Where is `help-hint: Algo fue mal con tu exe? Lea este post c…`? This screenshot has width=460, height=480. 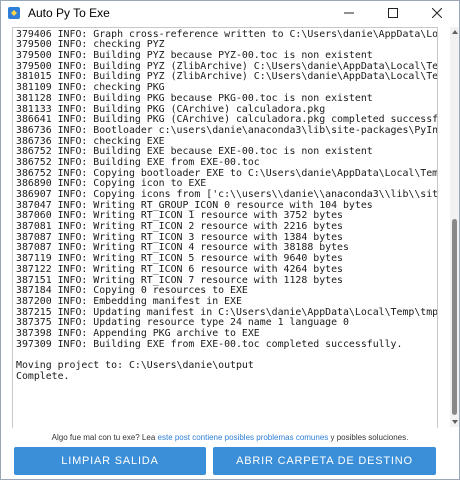
help-hint: Algo fue mal con tu exe? Lea este post c… is located at coordinates (230, 437).